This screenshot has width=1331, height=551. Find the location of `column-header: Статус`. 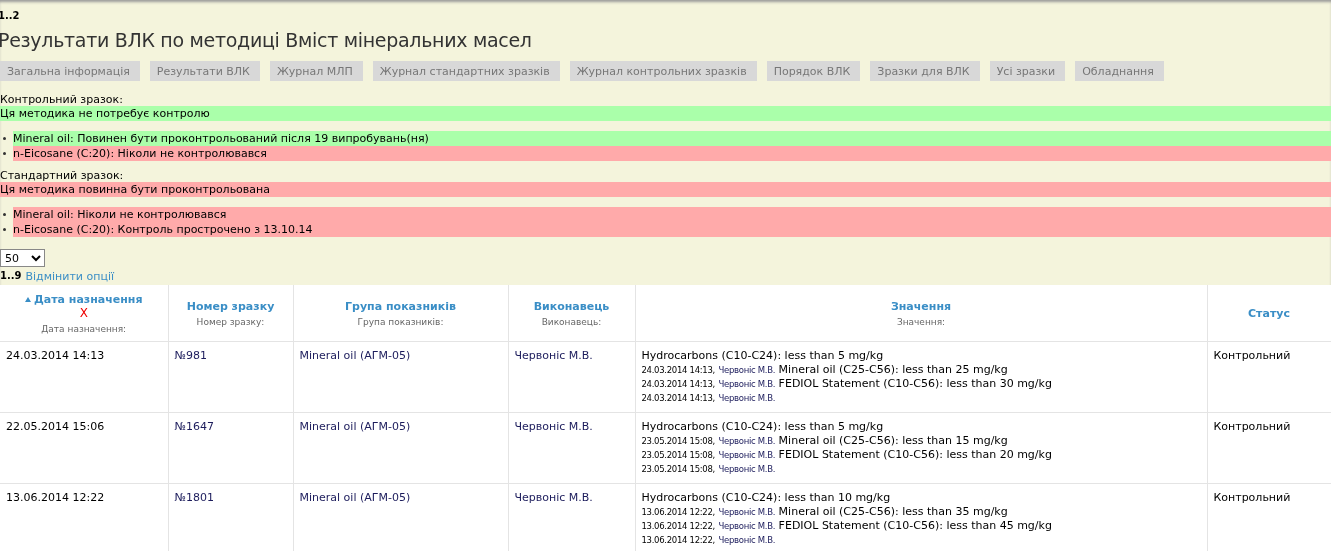

column-header: Статус is located at coordinates (1269, 313).